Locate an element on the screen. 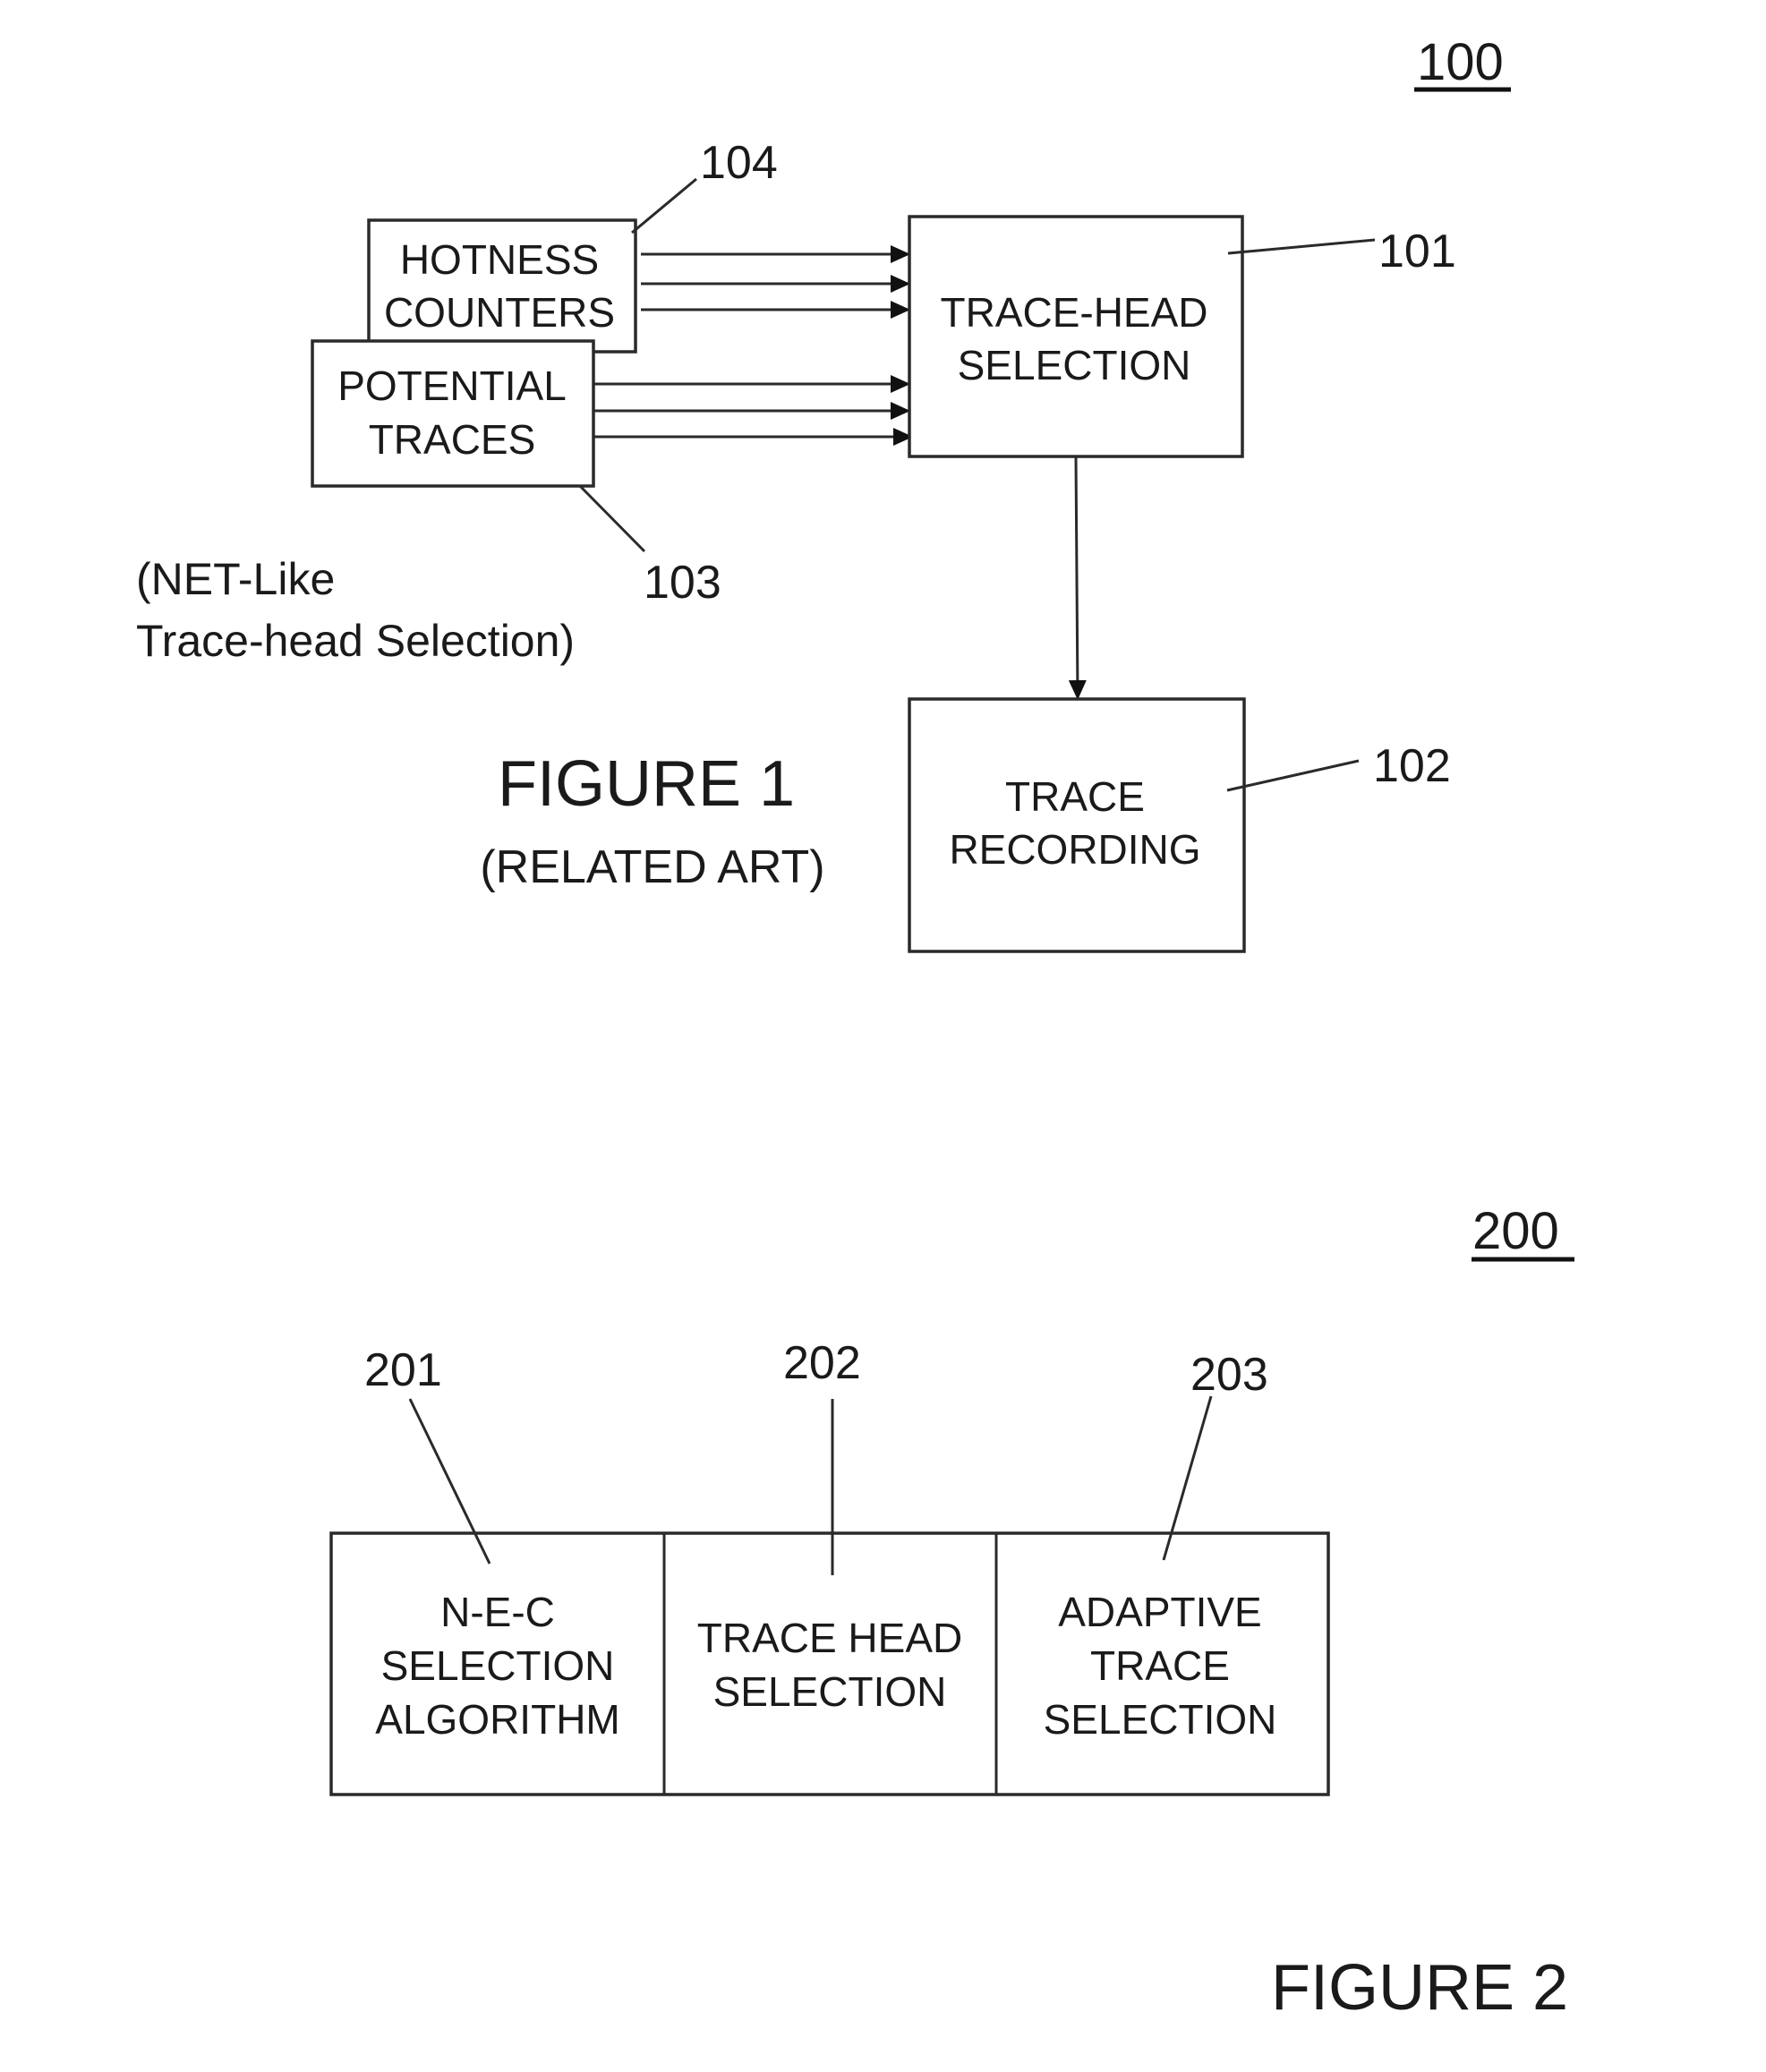  figure-1-subcaption: (RELATED ART) is located at coordinates (652, 867).